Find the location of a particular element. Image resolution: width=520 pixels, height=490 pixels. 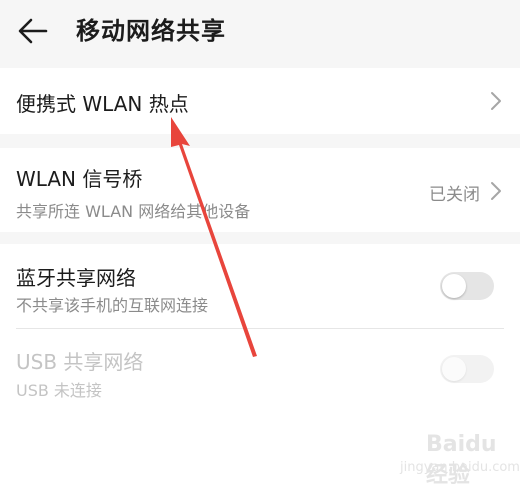

usb-tethering-subtitle: USB 未连接 is located at coordinates (59, 390).